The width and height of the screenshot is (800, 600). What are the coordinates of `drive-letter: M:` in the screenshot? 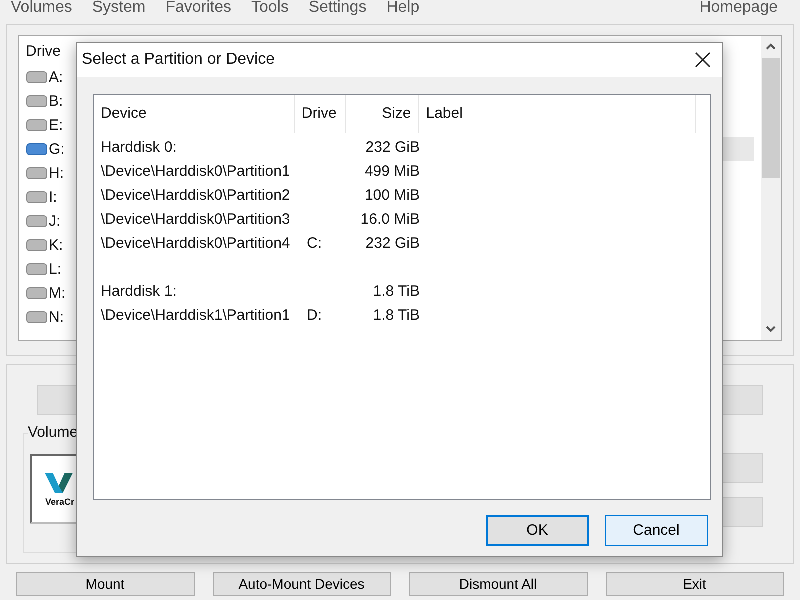 It's located at (57, 293).